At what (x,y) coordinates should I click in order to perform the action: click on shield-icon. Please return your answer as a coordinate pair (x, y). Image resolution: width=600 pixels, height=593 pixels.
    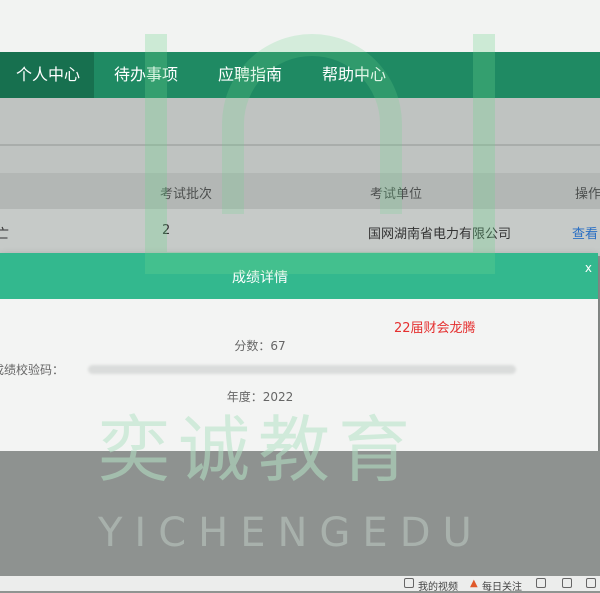
    Looking at the image, I should click on (541, 583).